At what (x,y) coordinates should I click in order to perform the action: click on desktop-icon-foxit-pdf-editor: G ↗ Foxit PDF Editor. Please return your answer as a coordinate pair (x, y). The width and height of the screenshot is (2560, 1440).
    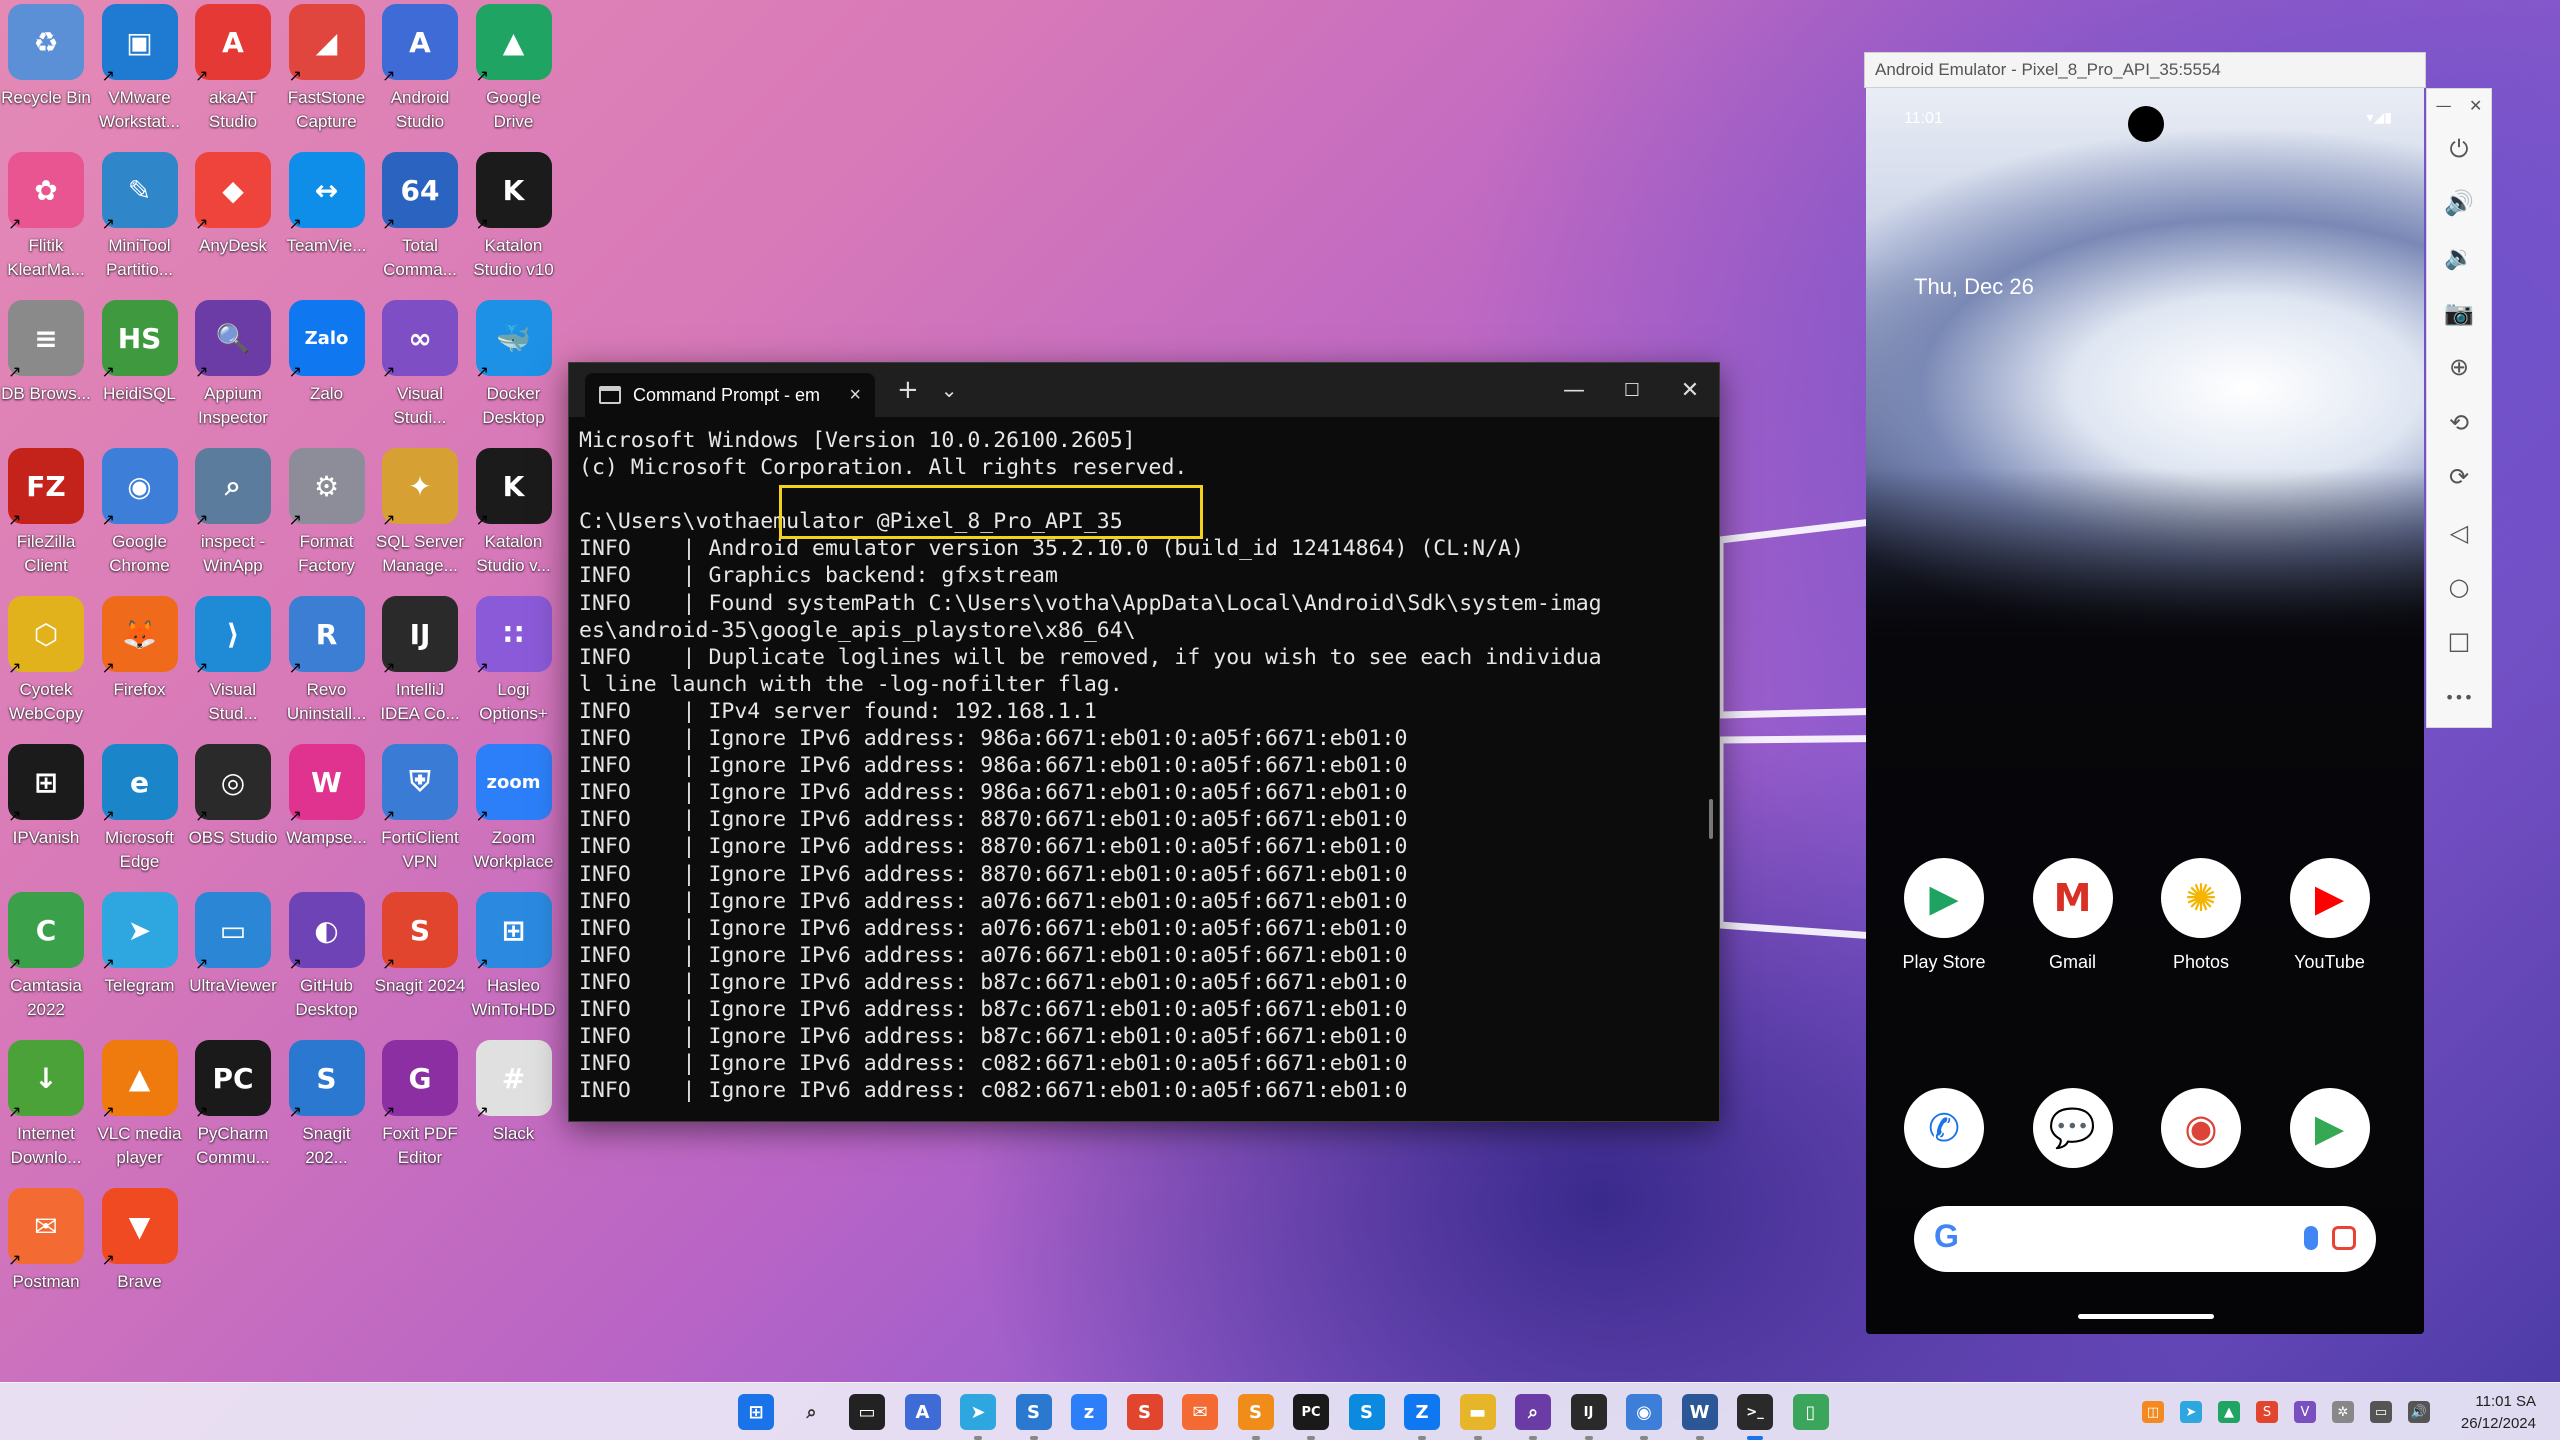
    Looking at the image, I should click on (420, 1114).